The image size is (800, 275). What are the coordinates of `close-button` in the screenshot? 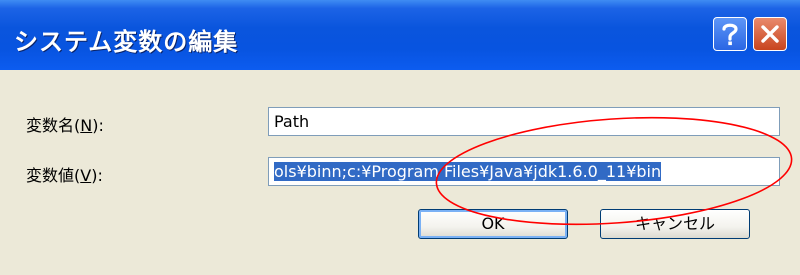 It's located at (770, 34).